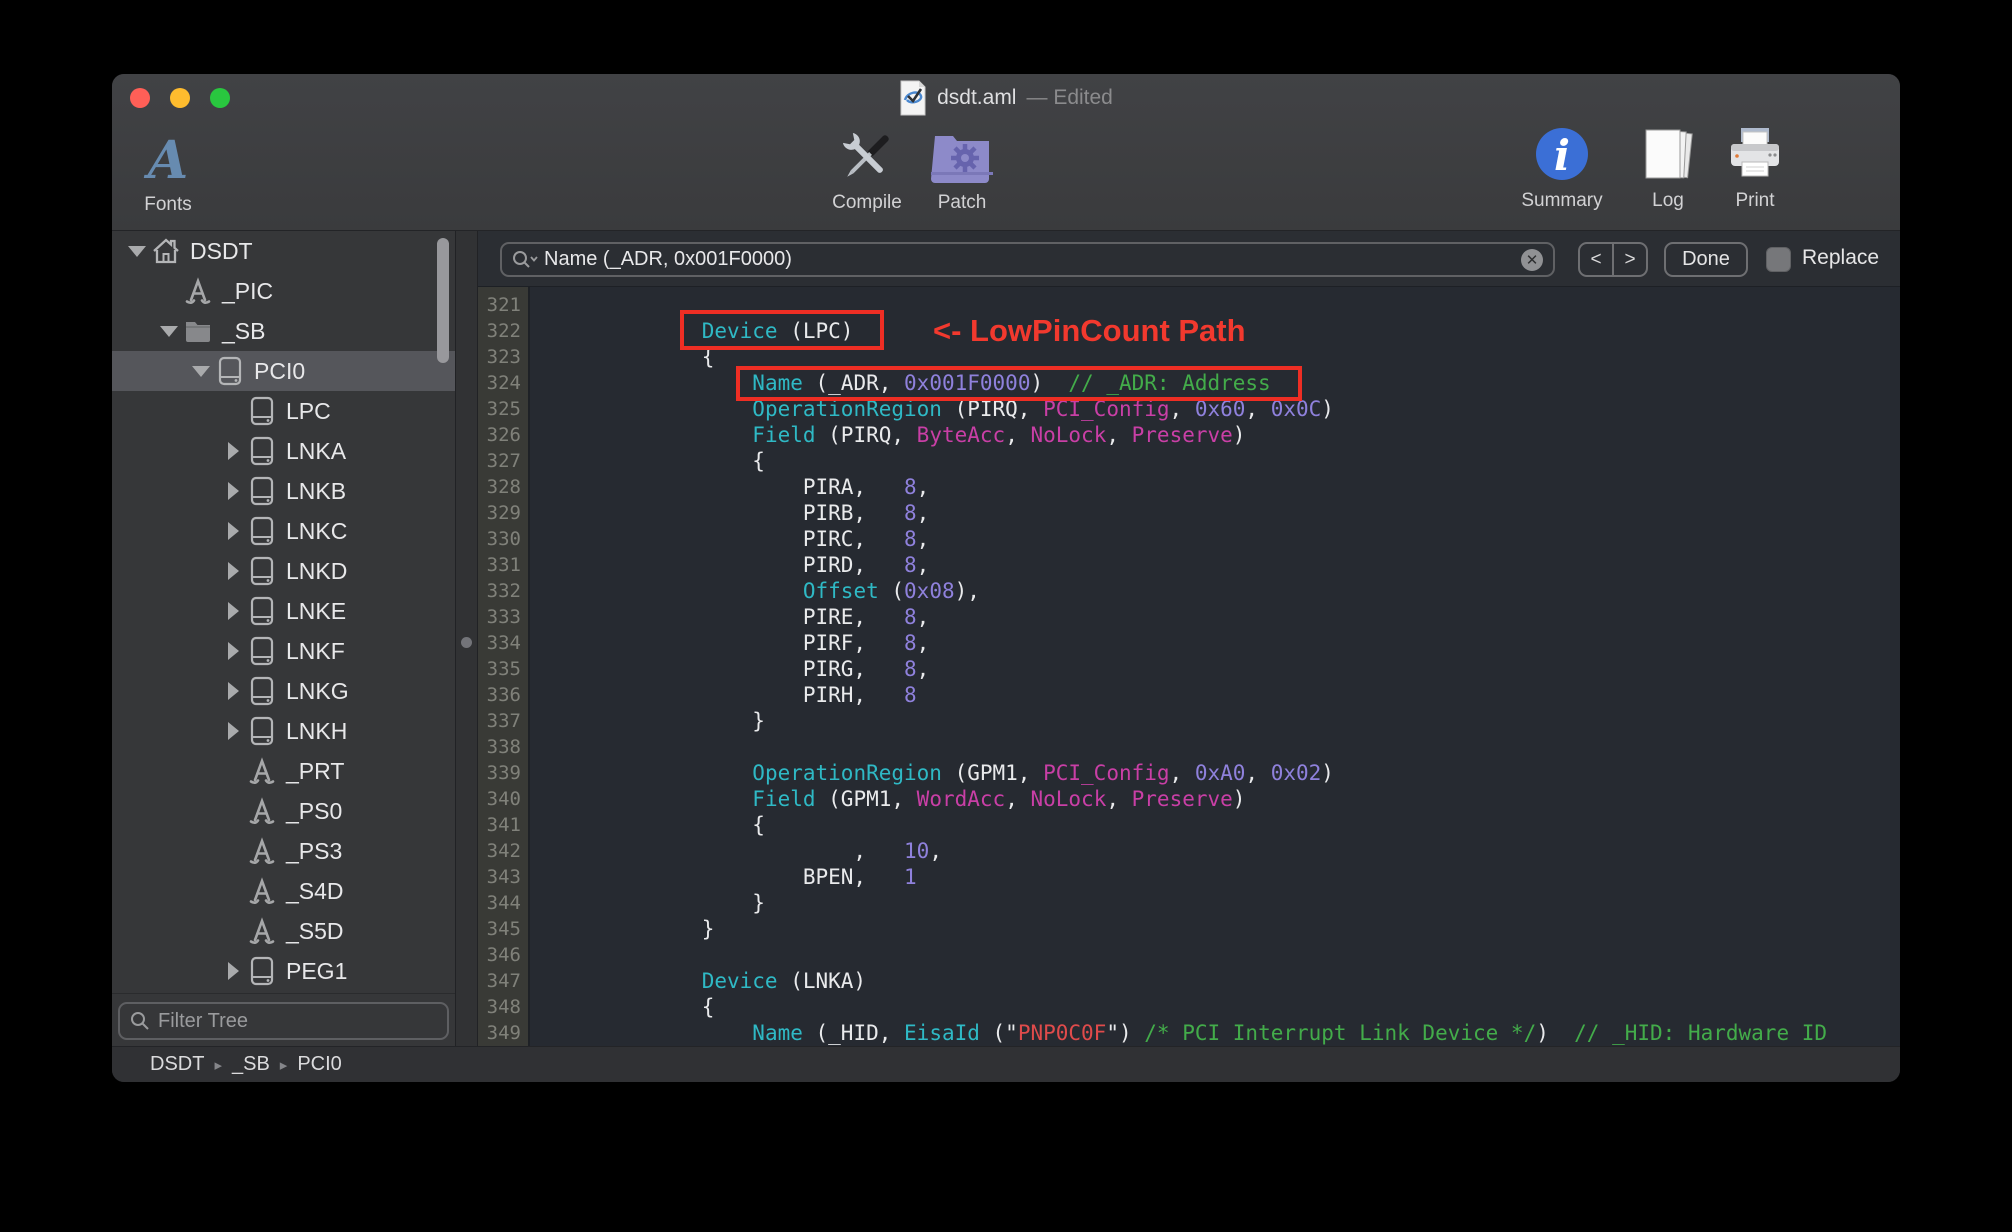 Image resolution: width=2012 pixels, height=1232 pixels. What do you see at coordinates (740, 669) in the screenshot?
I see `code-line-335: PIRG, 8,` at bounding box center [740, 669].